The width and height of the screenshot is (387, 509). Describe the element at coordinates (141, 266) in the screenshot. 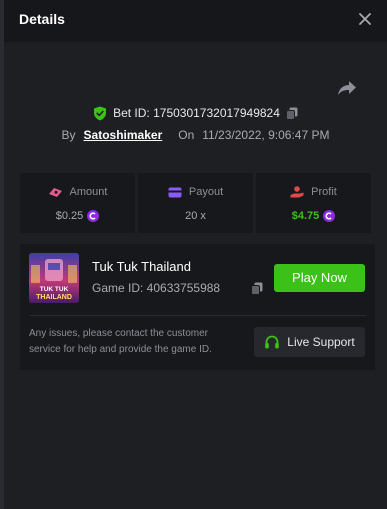

I see `game-name: Tuk Tuk Thailand` at that location.